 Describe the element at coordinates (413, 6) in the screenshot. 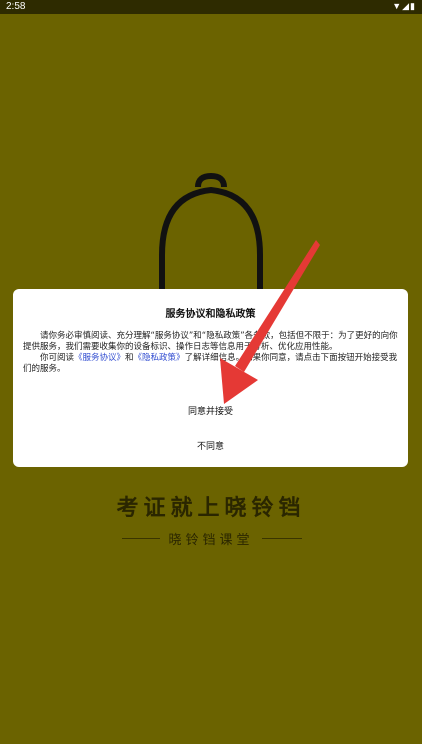

I see `battery-icon: ▮` at that location.